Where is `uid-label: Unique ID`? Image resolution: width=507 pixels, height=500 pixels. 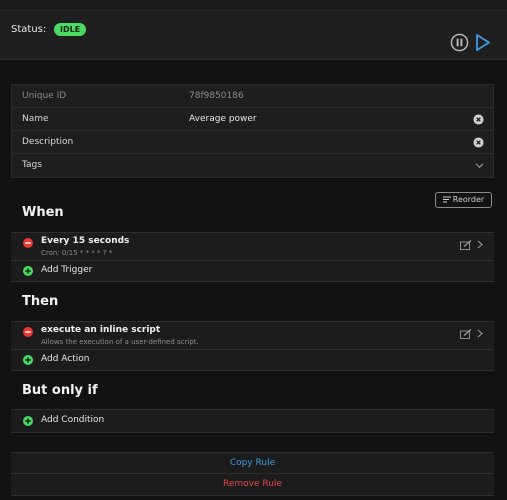
uid-label: Unique ID is located at coordinates (44, 96).